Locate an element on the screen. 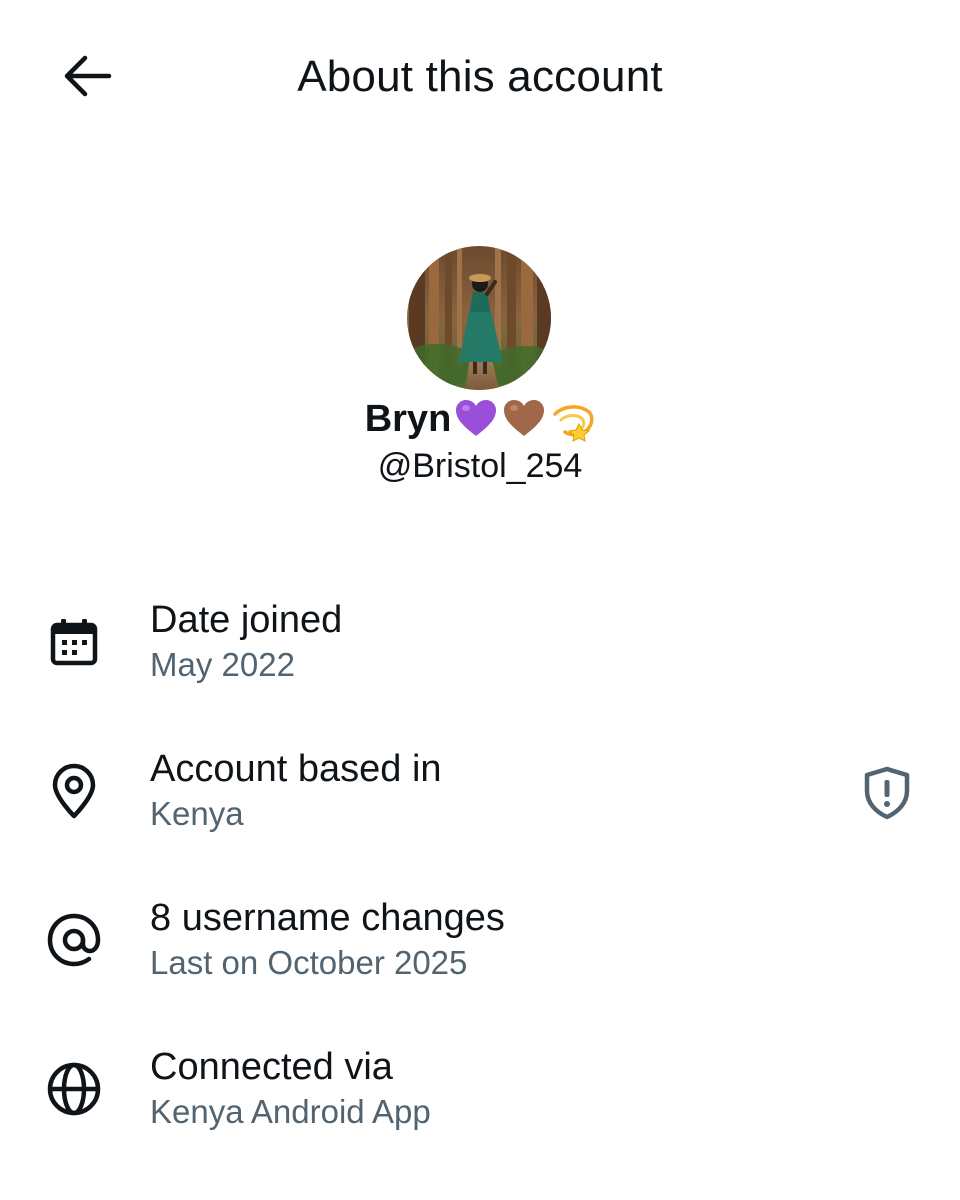 The height and width of the screenshot is (1200, 960). list-item-account-based-in: Account based in Kenya is located at coordinates (480, 813).